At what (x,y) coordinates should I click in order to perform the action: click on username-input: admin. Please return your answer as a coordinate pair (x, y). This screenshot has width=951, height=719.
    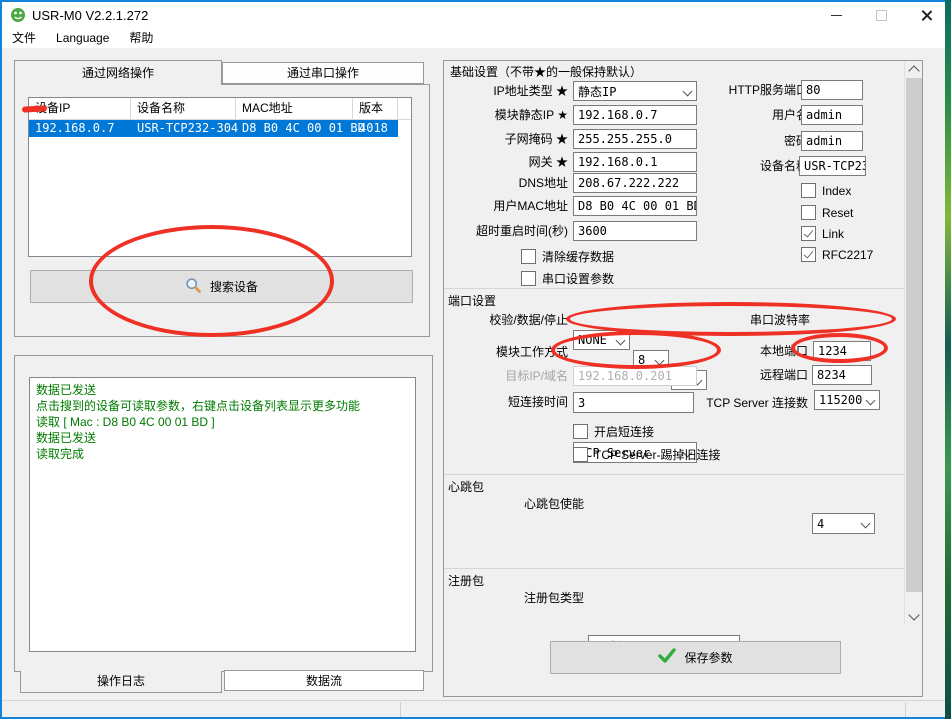
    Looking at the image, I should click on (832, 115).